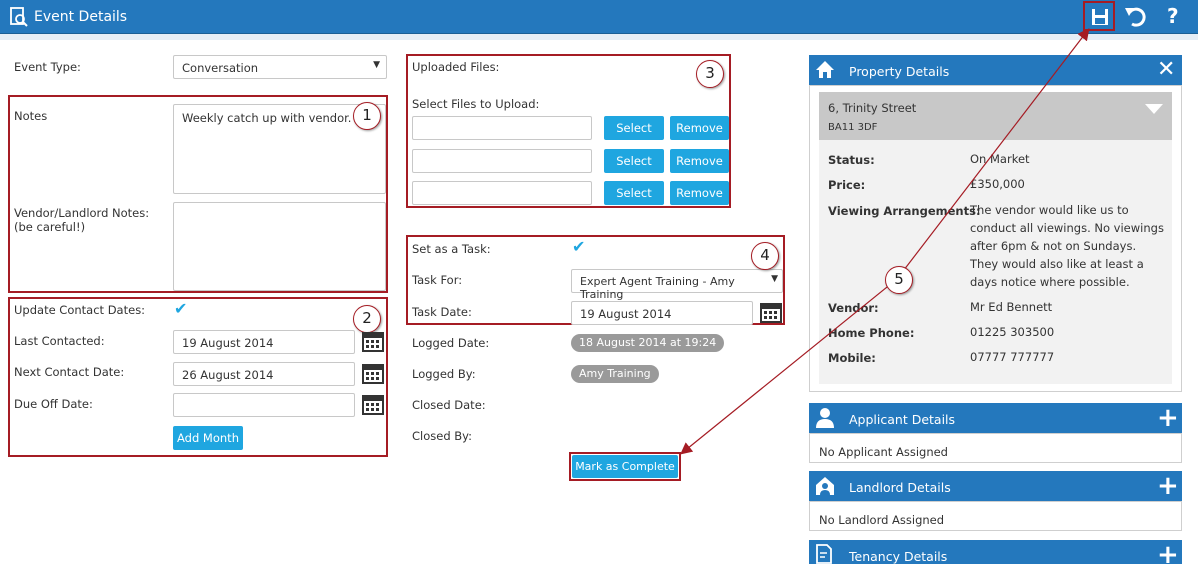 Image resolution: width=1198 pixels, height=570 pixels. What do you see at coordinates (853, 127) in the screenshot?
I see `address-line-2: BA11 3DF` at bounding box center [853, 127].